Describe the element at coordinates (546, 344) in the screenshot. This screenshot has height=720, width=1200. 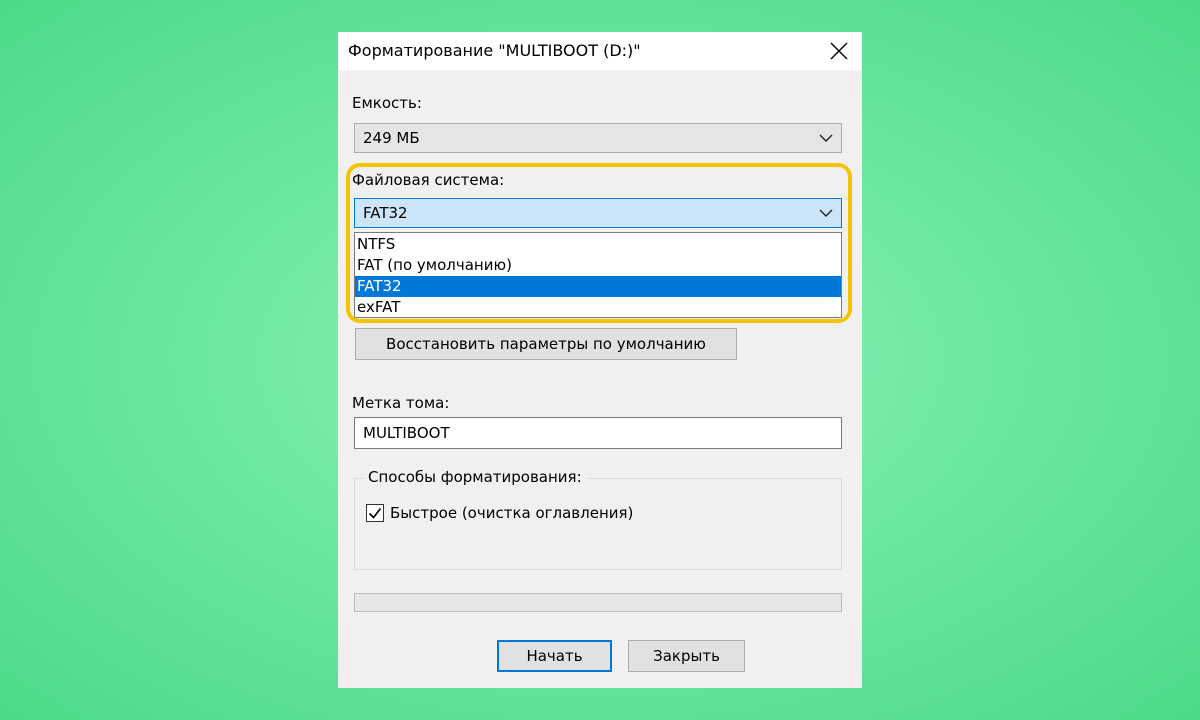
I see `restore-defaults-button: Восстановить параметры по умолчанию` at that location.